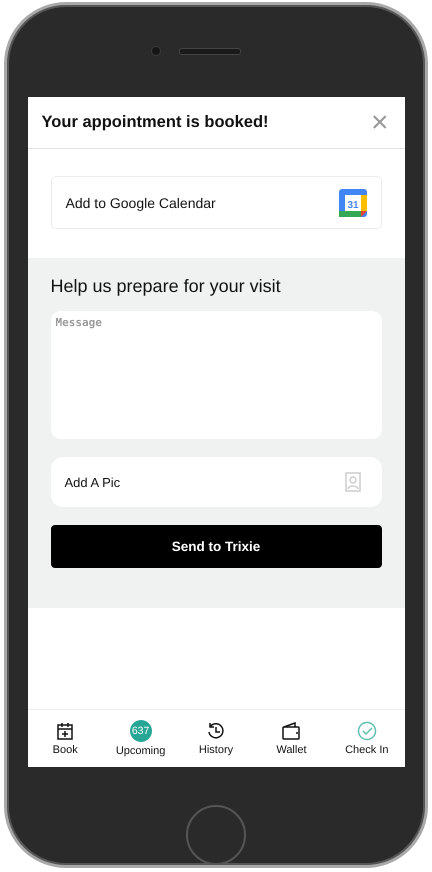 The image size is (432, 872). Describe the element at coordinates (216, 835) in the screenshot. I see `home-button` at that location.